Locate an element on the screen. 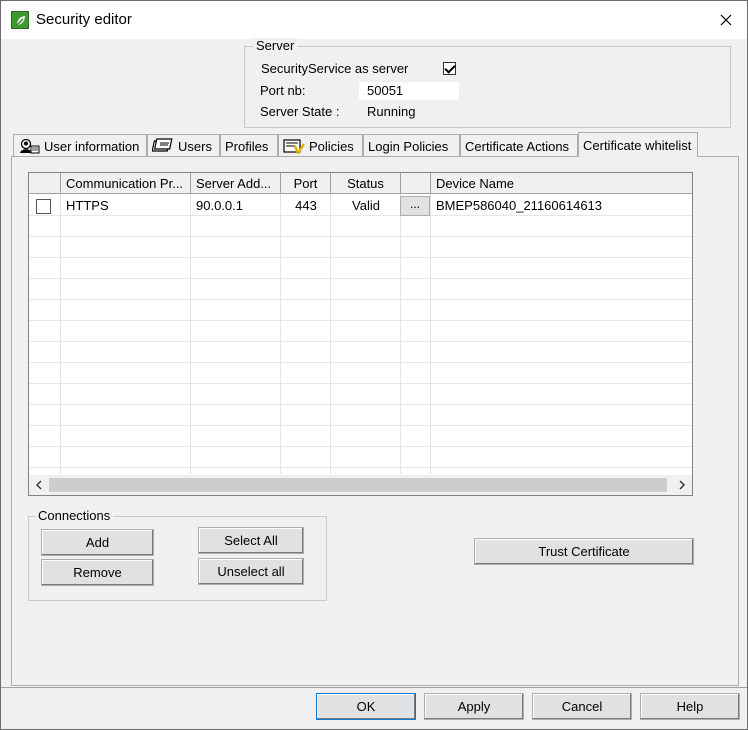 The width and height of the screenshot is (748, 730). remove-button: Remove is located at coordinates (97, 572).